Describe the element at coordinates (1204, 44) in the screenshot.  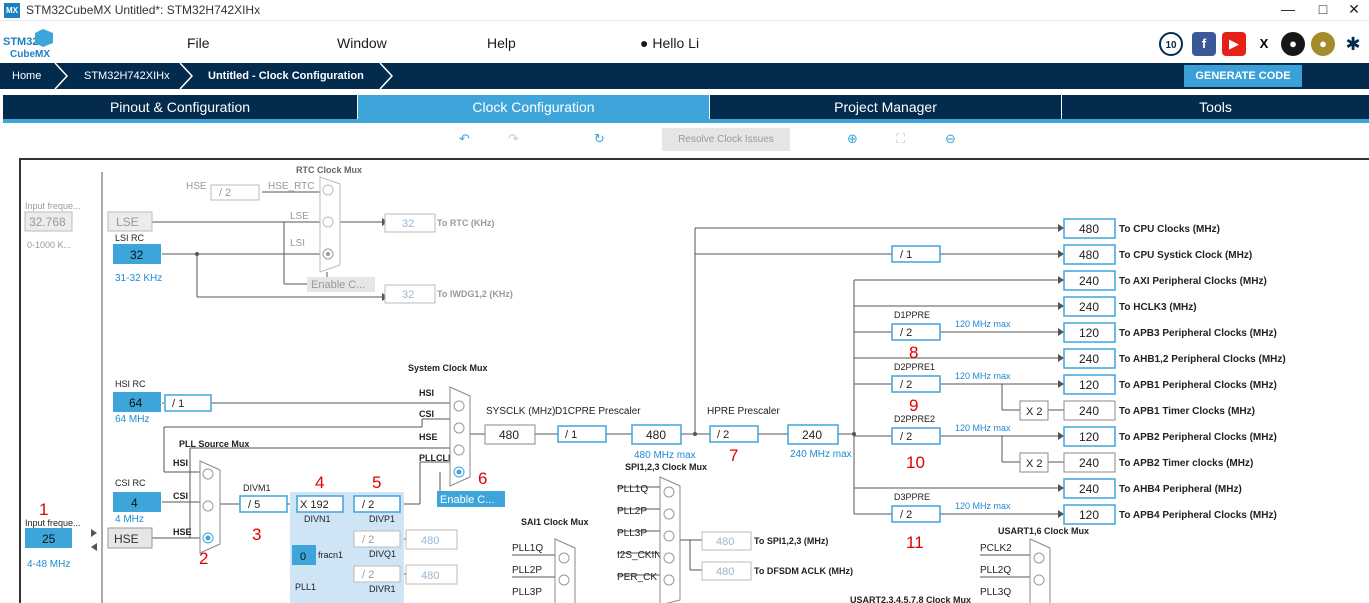
I see `facebook-icon: f` at that location.